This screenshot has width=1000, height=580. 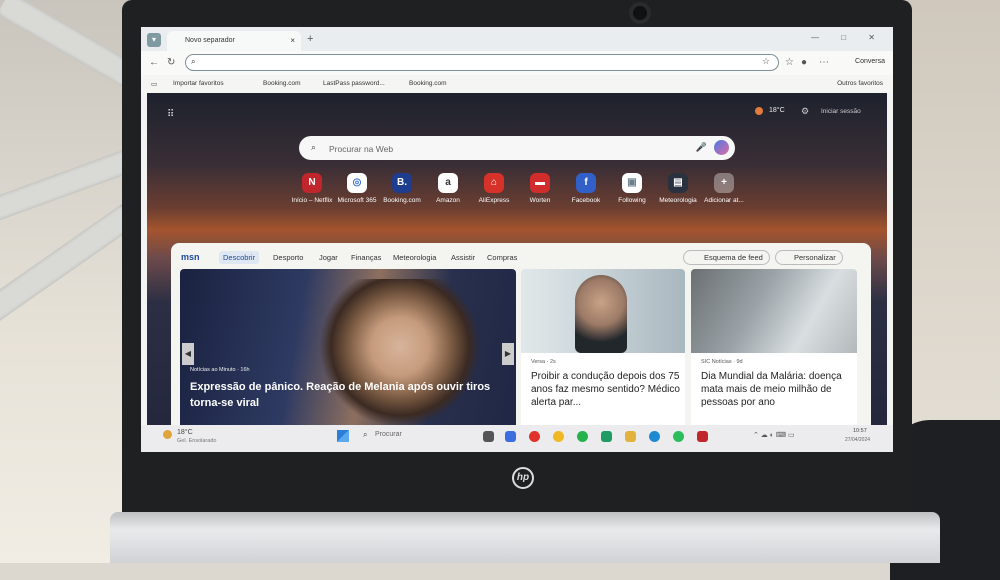 What do you see at coordinates (534, 436) in the screenshot?
I see `opera-icon` at bounding box center [534, 436].